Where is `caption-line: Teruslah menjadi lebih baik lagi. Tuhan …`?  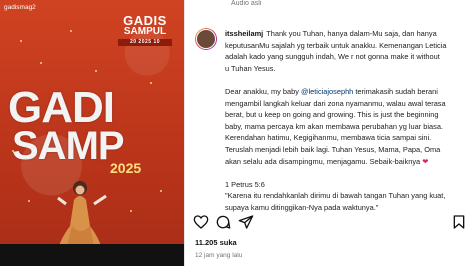
caption-line: Teruslah menjadi lebih baik lagi. Tuhan … is located at coordinates (333, 149).